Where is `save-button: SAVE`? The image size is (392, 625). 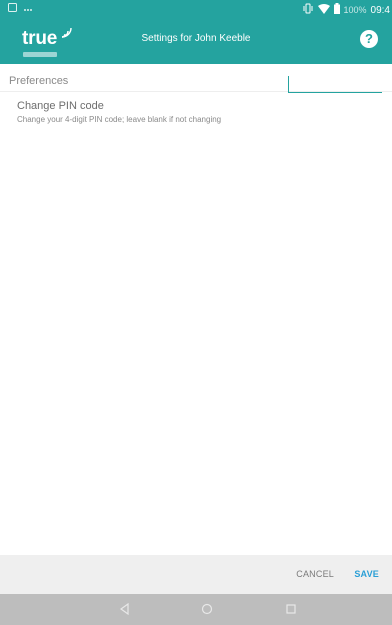 save-button: SAVE is located at coordinates (366, 574).